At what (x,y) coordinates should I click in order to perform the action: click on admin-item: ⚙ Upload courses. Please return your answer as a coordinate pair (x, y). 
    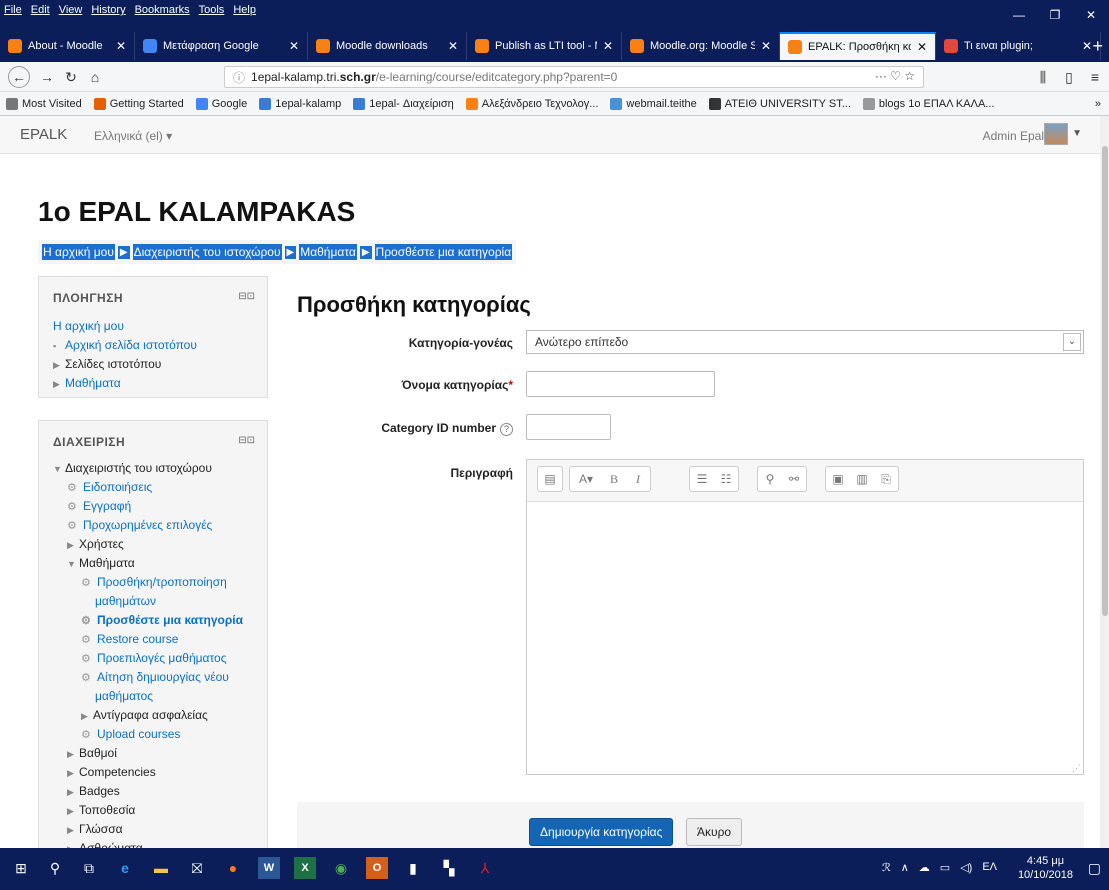
    Looking at the image, I should click on (156, 734).